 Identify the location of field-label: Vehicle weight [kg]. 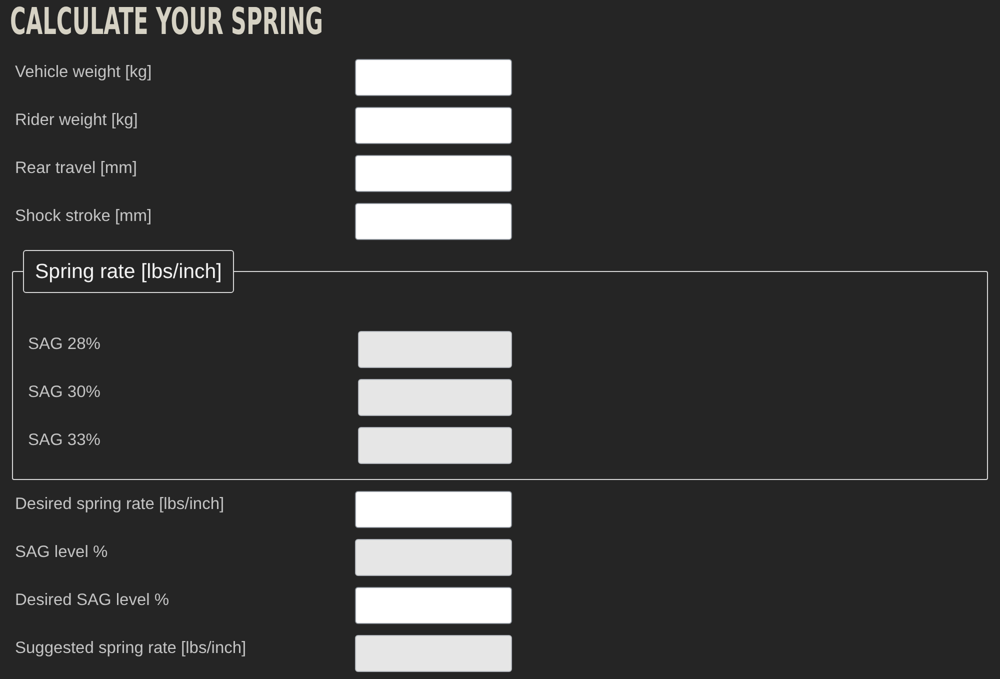
(84, 72).